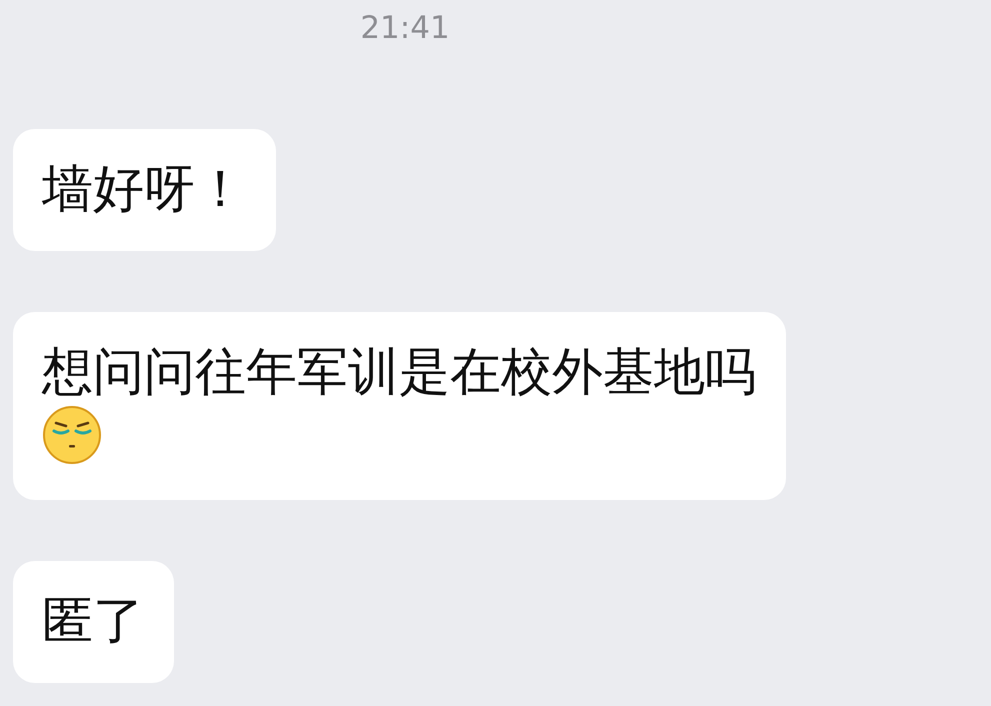  I want to click on emoji-icon, so click(72, 435).